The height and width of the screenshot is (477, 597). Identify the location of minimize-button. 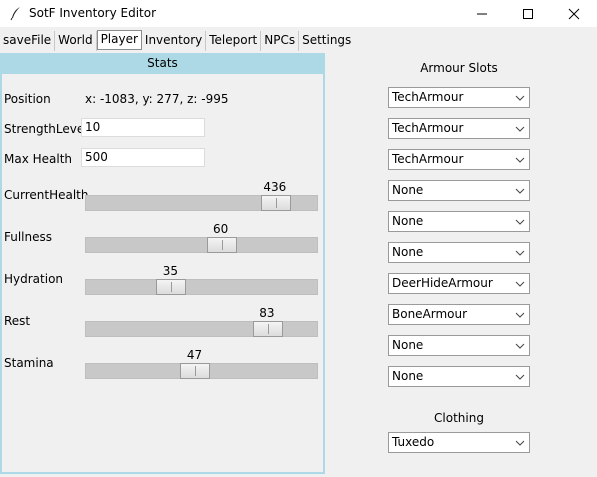
(482, 13).